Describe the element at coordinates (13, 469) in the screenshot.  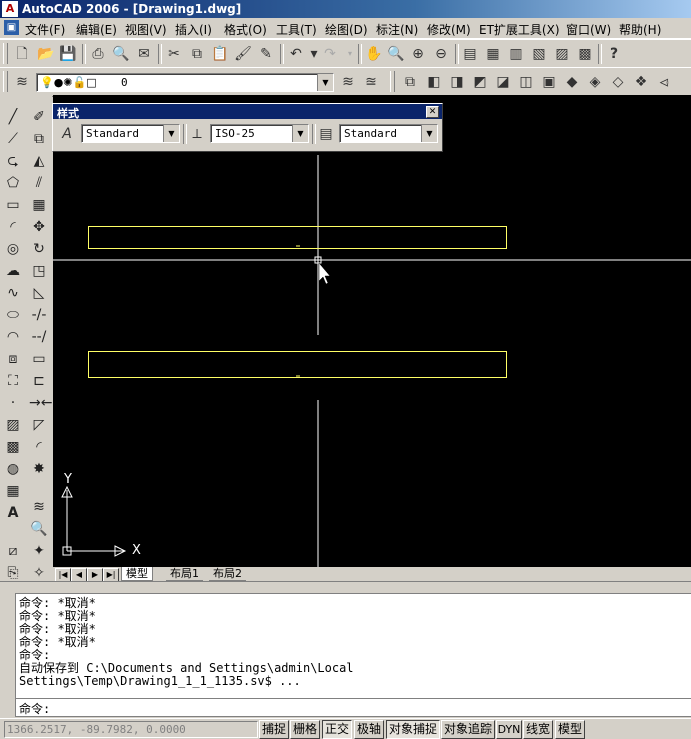
I see `region-icon: ◍` at that location.